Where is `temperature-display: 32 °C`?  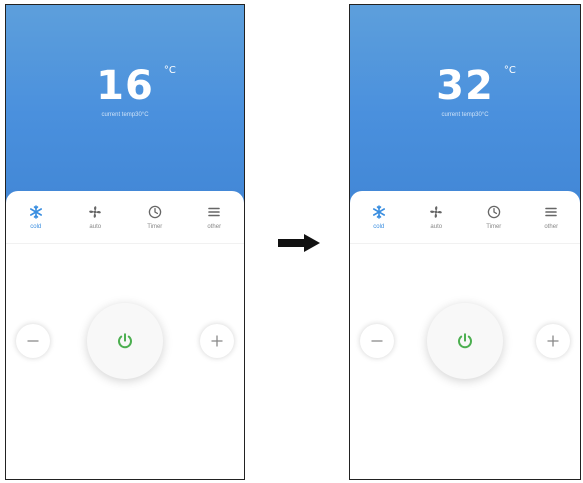
temperature-display: 32 °C is located at coordinates (476, 86).